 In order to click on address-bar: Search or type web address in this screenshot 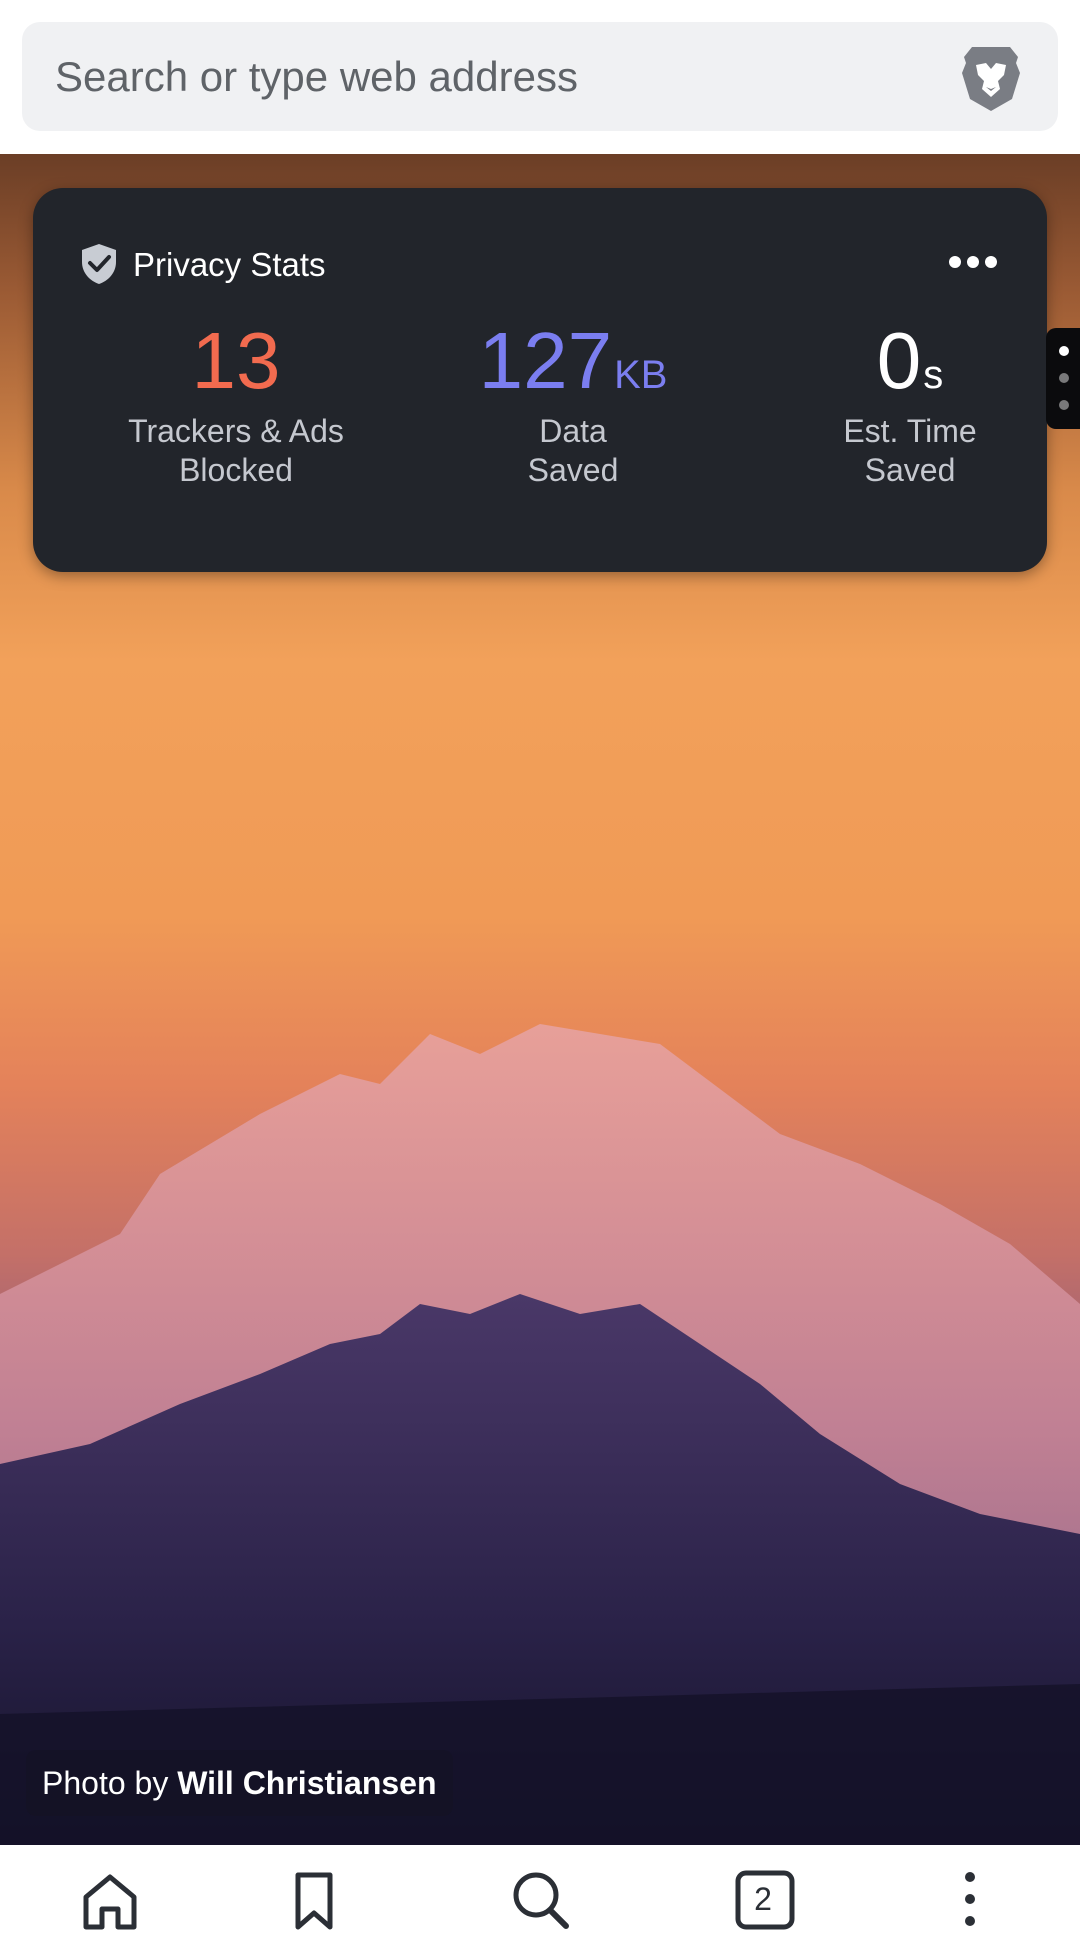, I will do `click(540, 76)`.